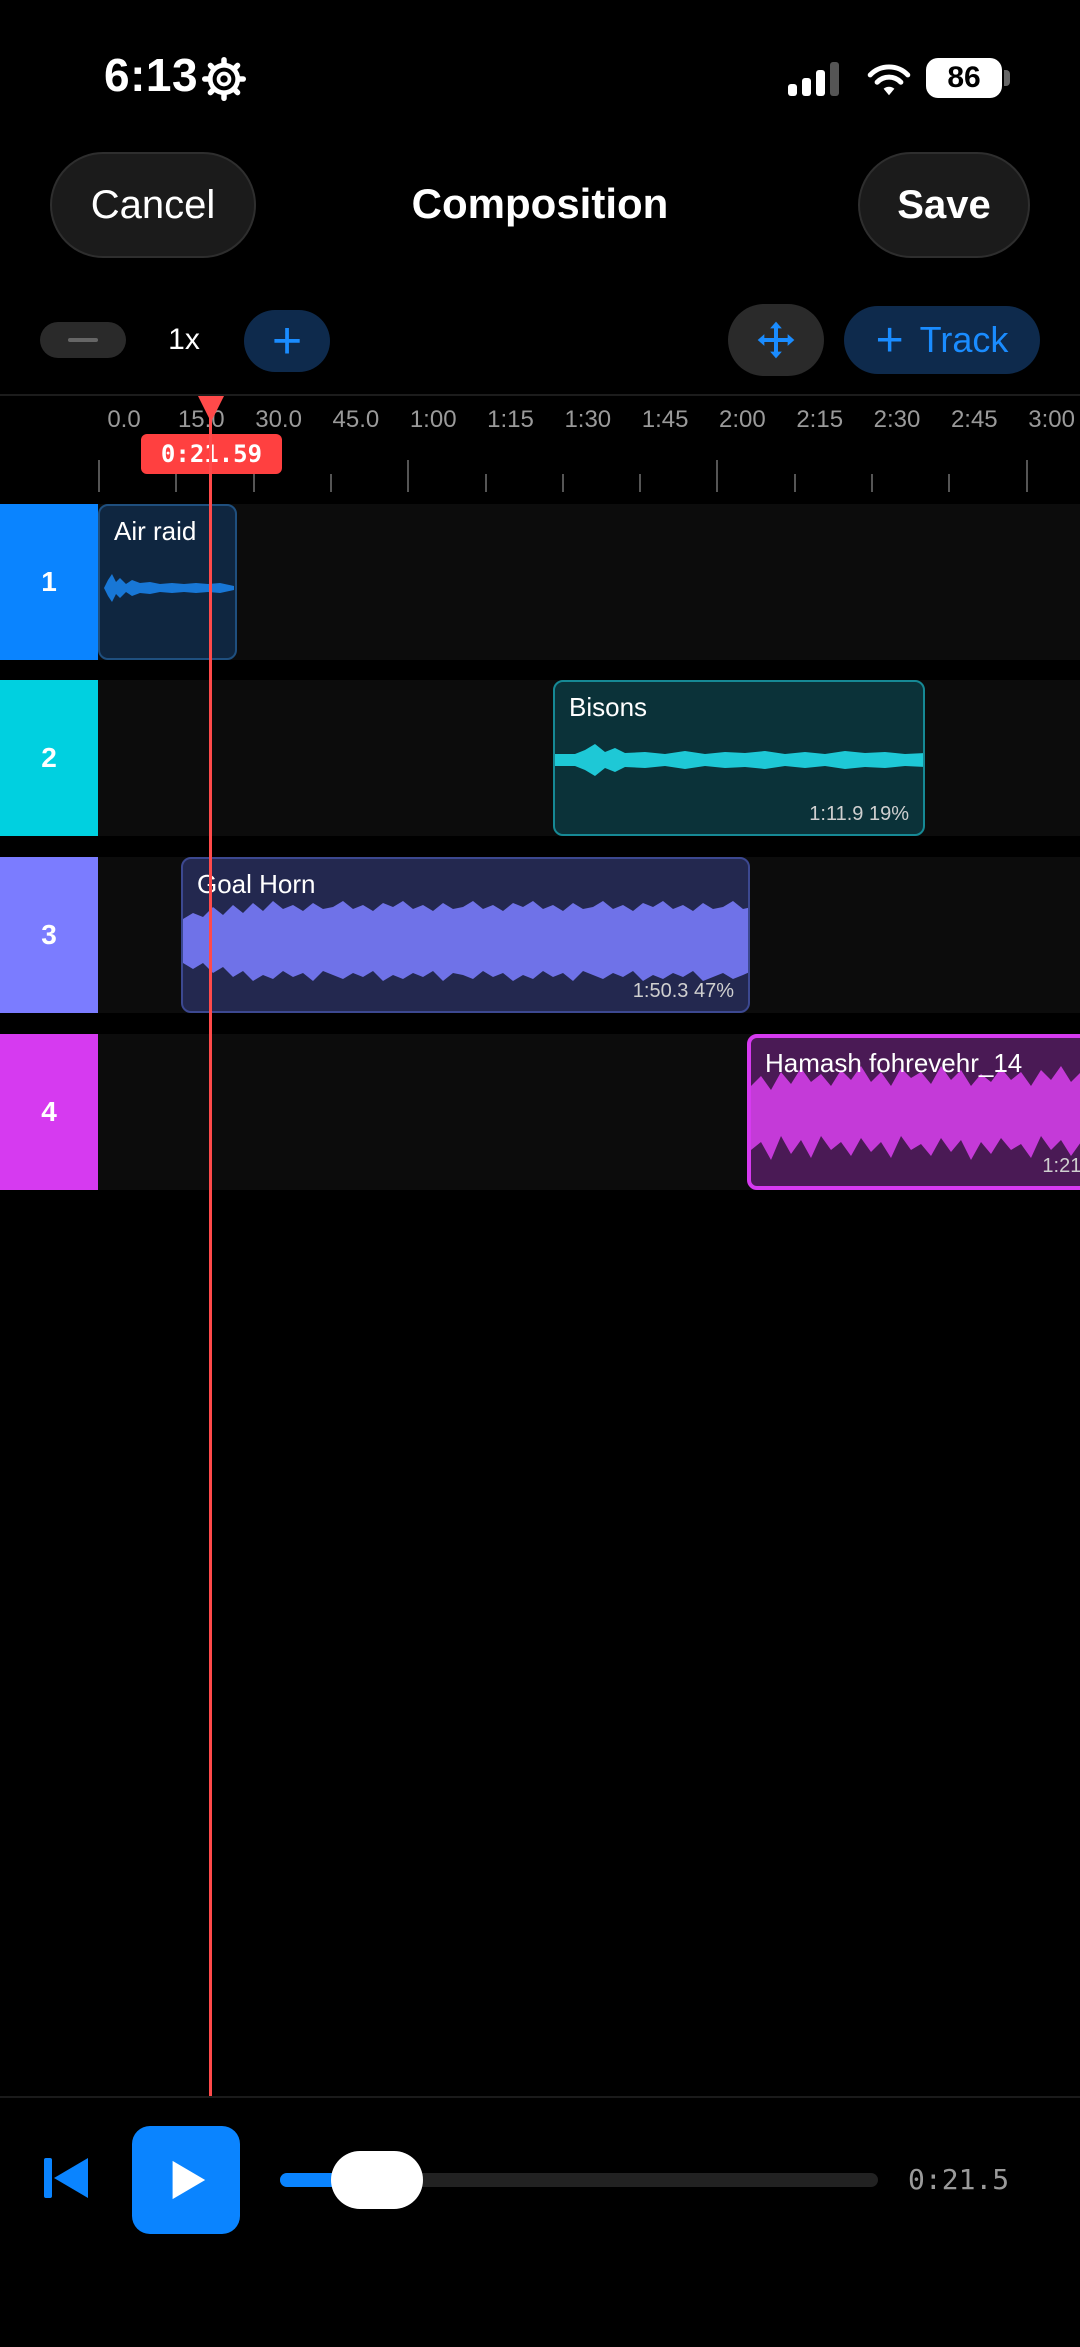 The width and height of the screenshot is (1080, 2347). Describe the element at coordinates (49, 582) in the screenshot. I see `track-number: 1` at that location.